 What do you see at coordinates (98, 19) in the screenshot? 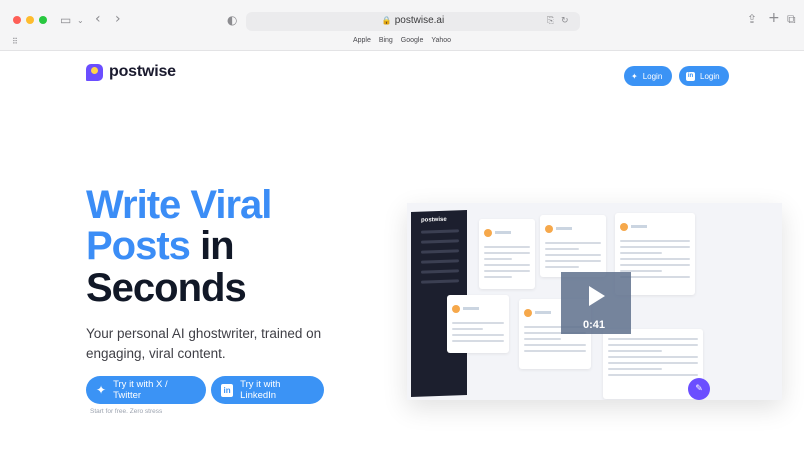
I see `chevron-left-icon: ‹` at bounding box center [98, 19].